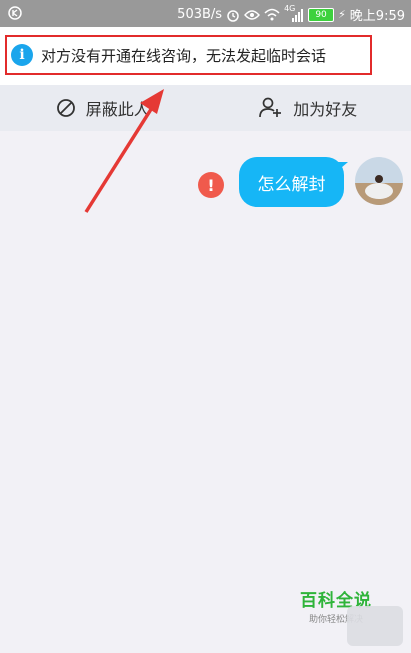 Image resolution: width=411 pixels, height=653 pixels. I want to click on battery-level: 90, so click(321, 14).